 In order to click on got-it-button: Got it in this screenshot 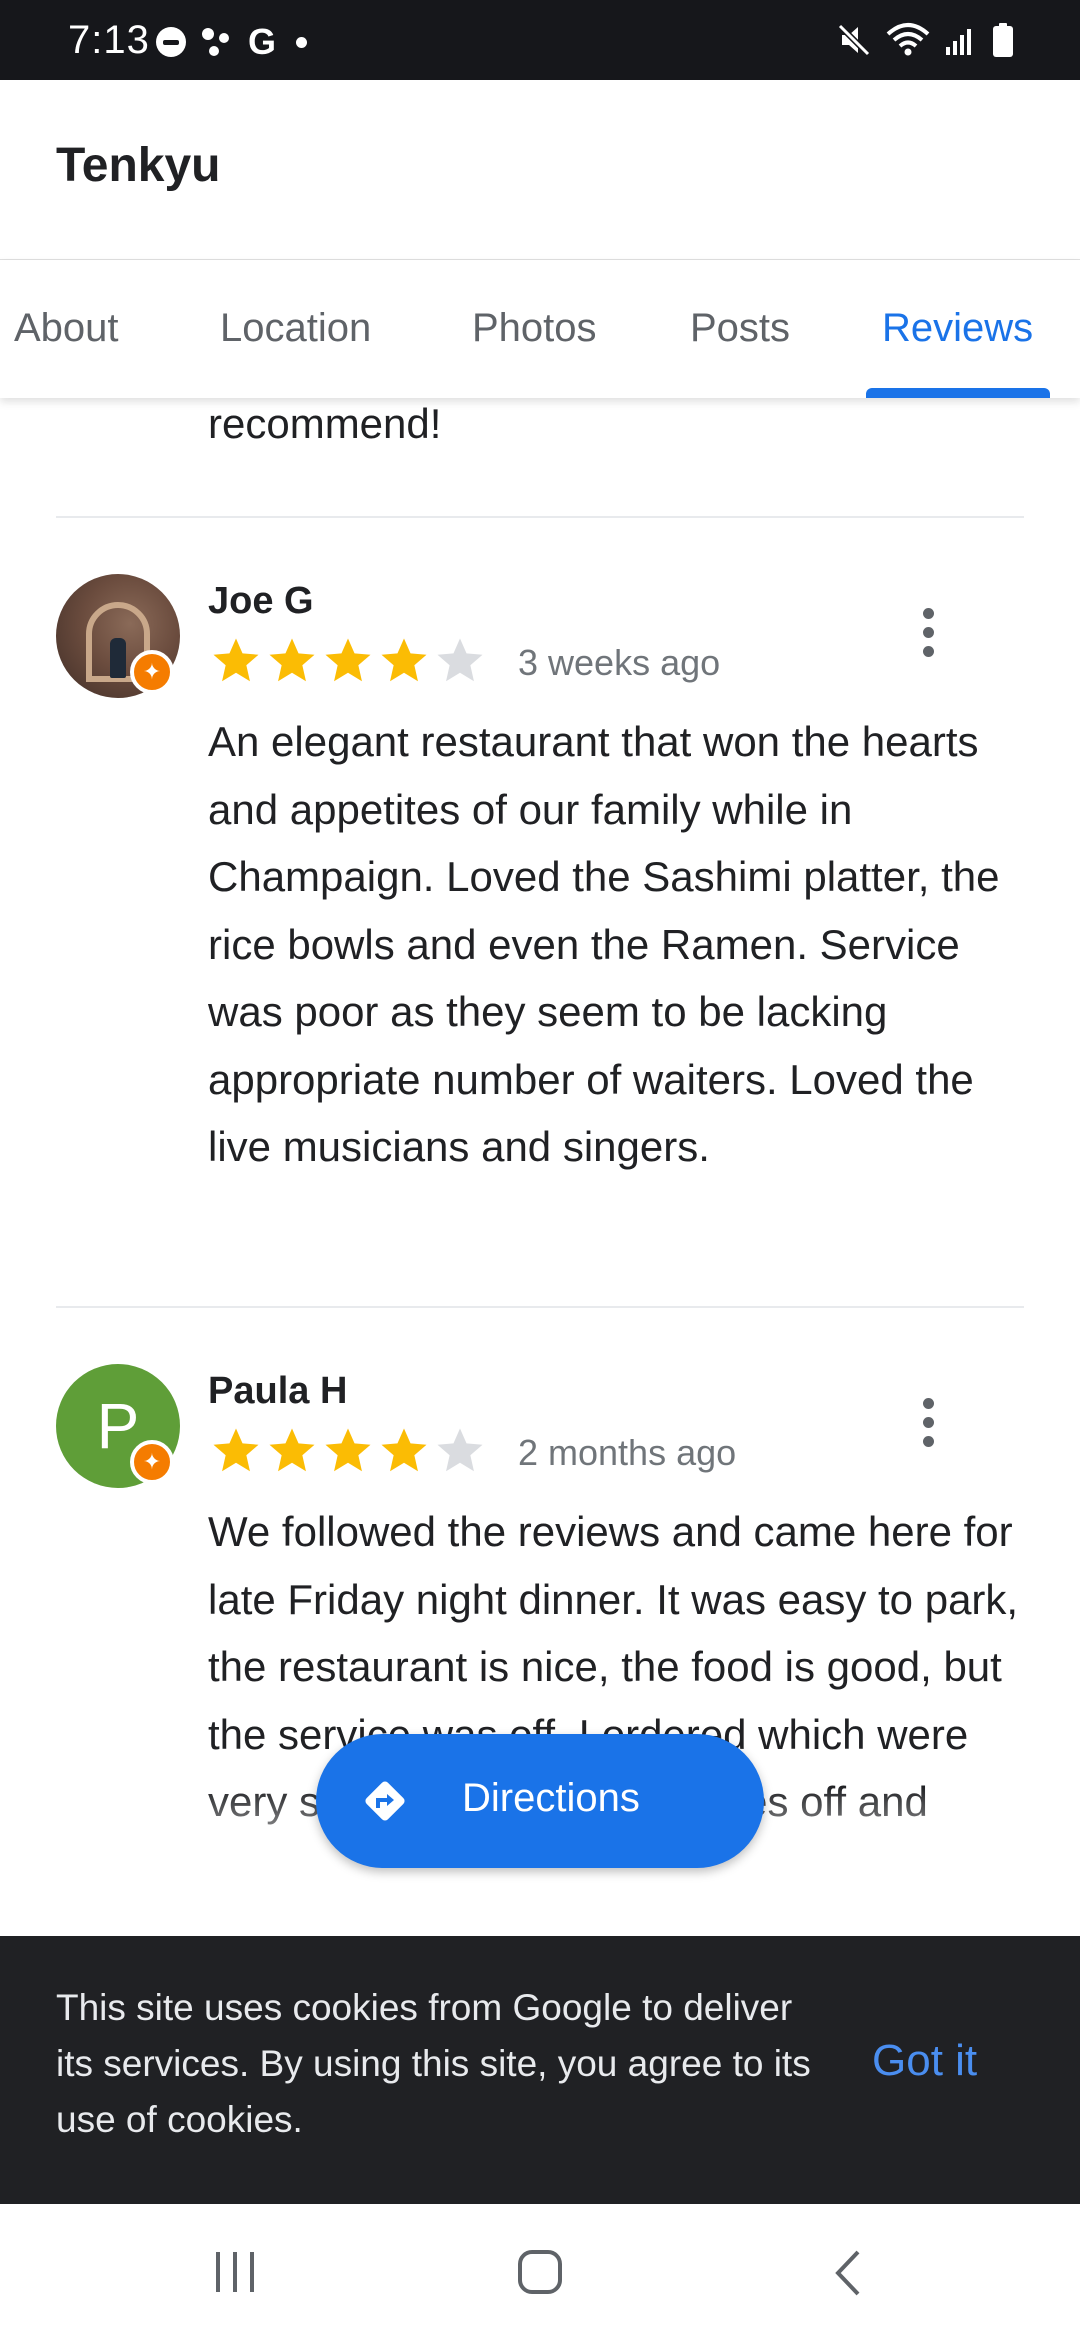, I will do `click(924, 2061)`.